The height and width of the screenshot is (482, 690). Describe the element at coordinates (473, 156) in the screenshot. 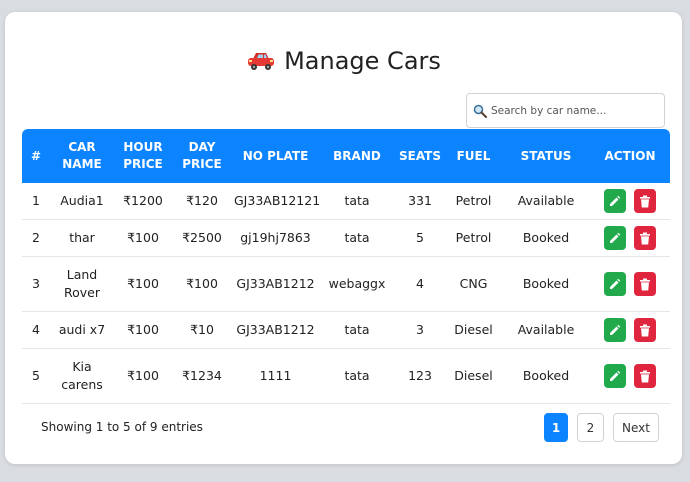

I see `col-header-fuel: FUEL` at that location.